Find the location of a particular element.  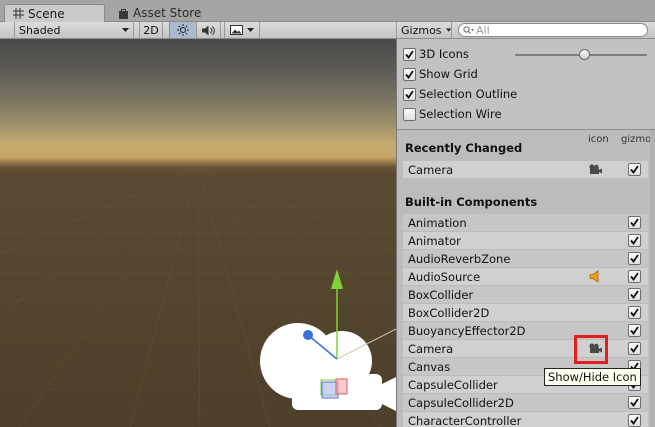

search-input is located at coordinates (551, 30).